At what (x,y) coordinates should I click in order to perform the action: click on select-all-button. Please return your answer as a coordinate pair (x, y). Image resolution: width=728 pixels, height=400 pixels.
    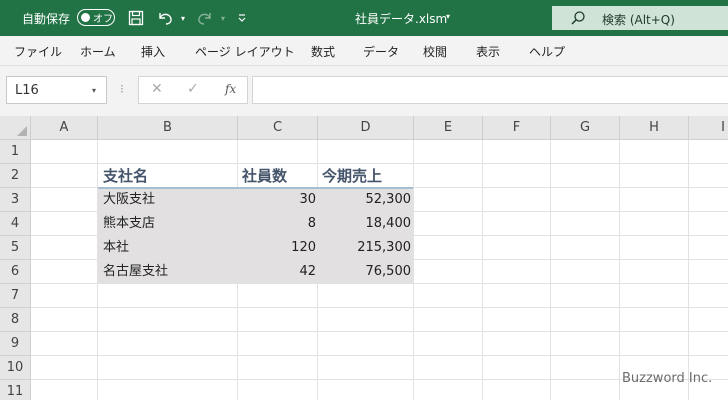
    Looking at the image, I should click on (15, 128).